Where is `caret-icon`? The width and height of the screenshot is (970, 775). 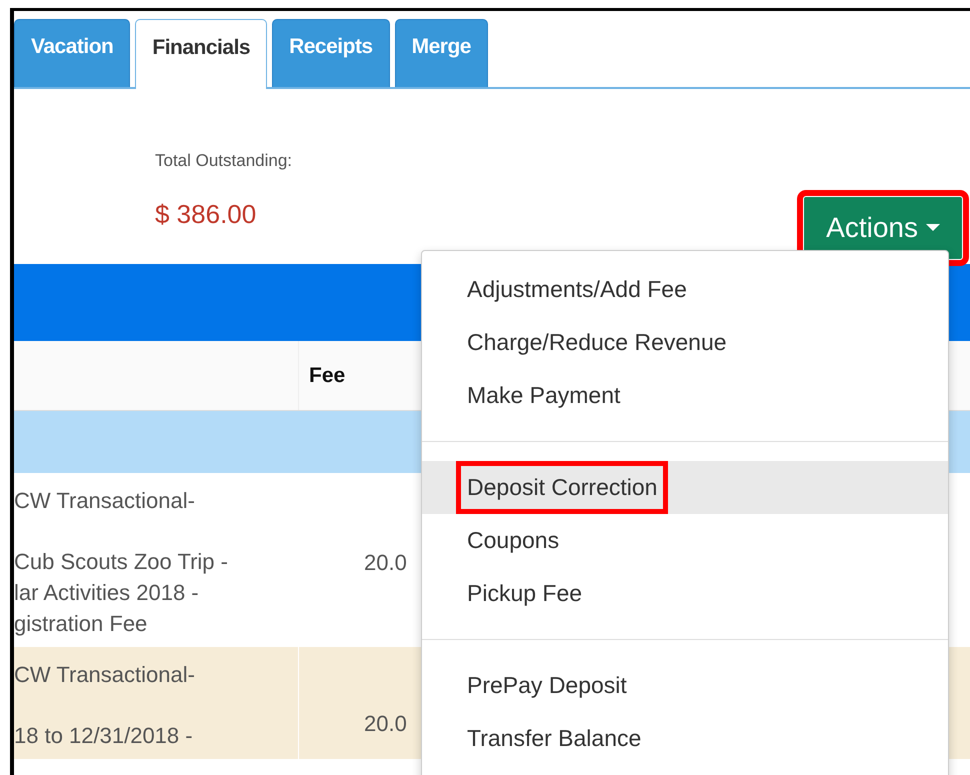
caret-icon is located at coordinates (933, 228).